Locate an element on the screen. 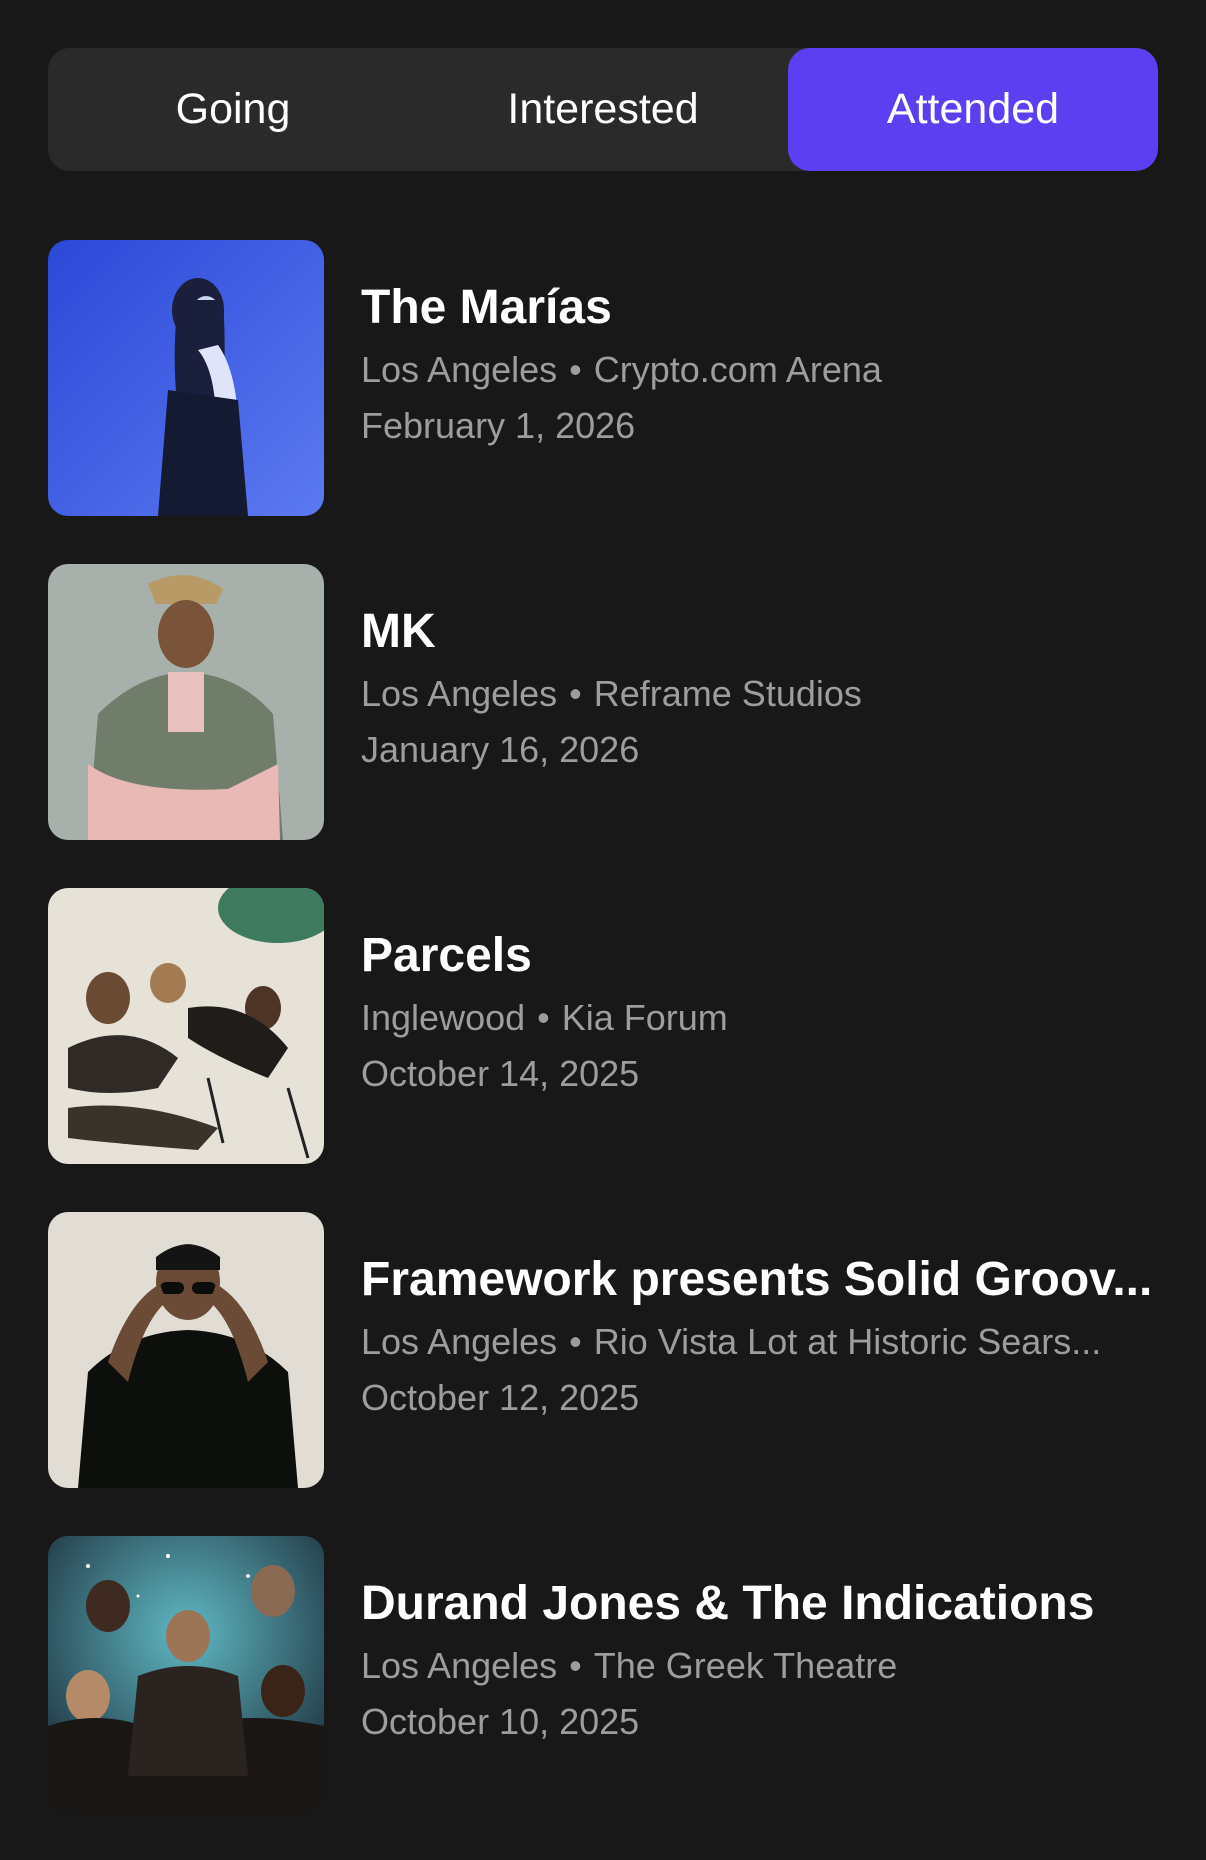 This screenshot has height=1860, width=1206. tab-going: Going is located at coordinates (233, 109).